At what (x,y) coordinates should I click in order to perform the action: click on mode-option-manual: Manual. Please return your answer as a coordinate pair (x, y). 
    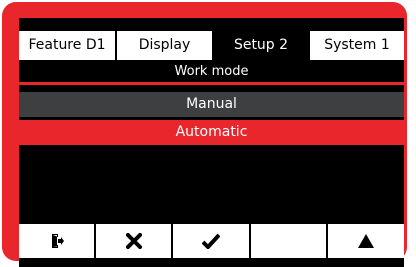
    Looking at the image, I should click on (211, 104).